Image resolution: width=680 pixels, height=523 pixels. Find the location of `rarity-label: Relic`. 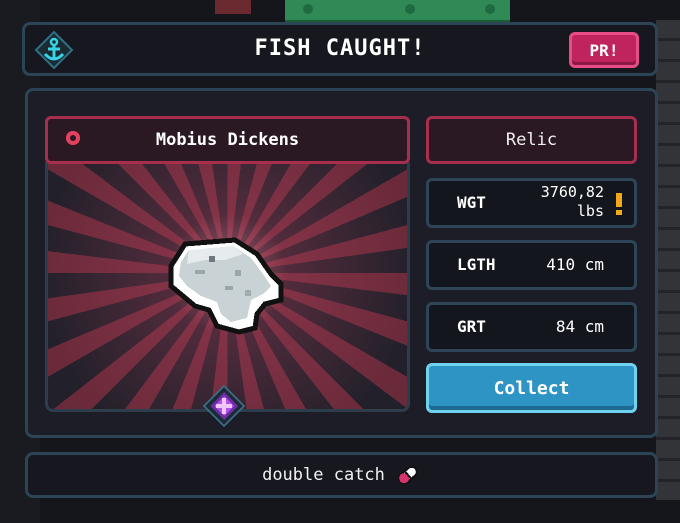

rarity-label: Relic is located at coordinates (531, 140).